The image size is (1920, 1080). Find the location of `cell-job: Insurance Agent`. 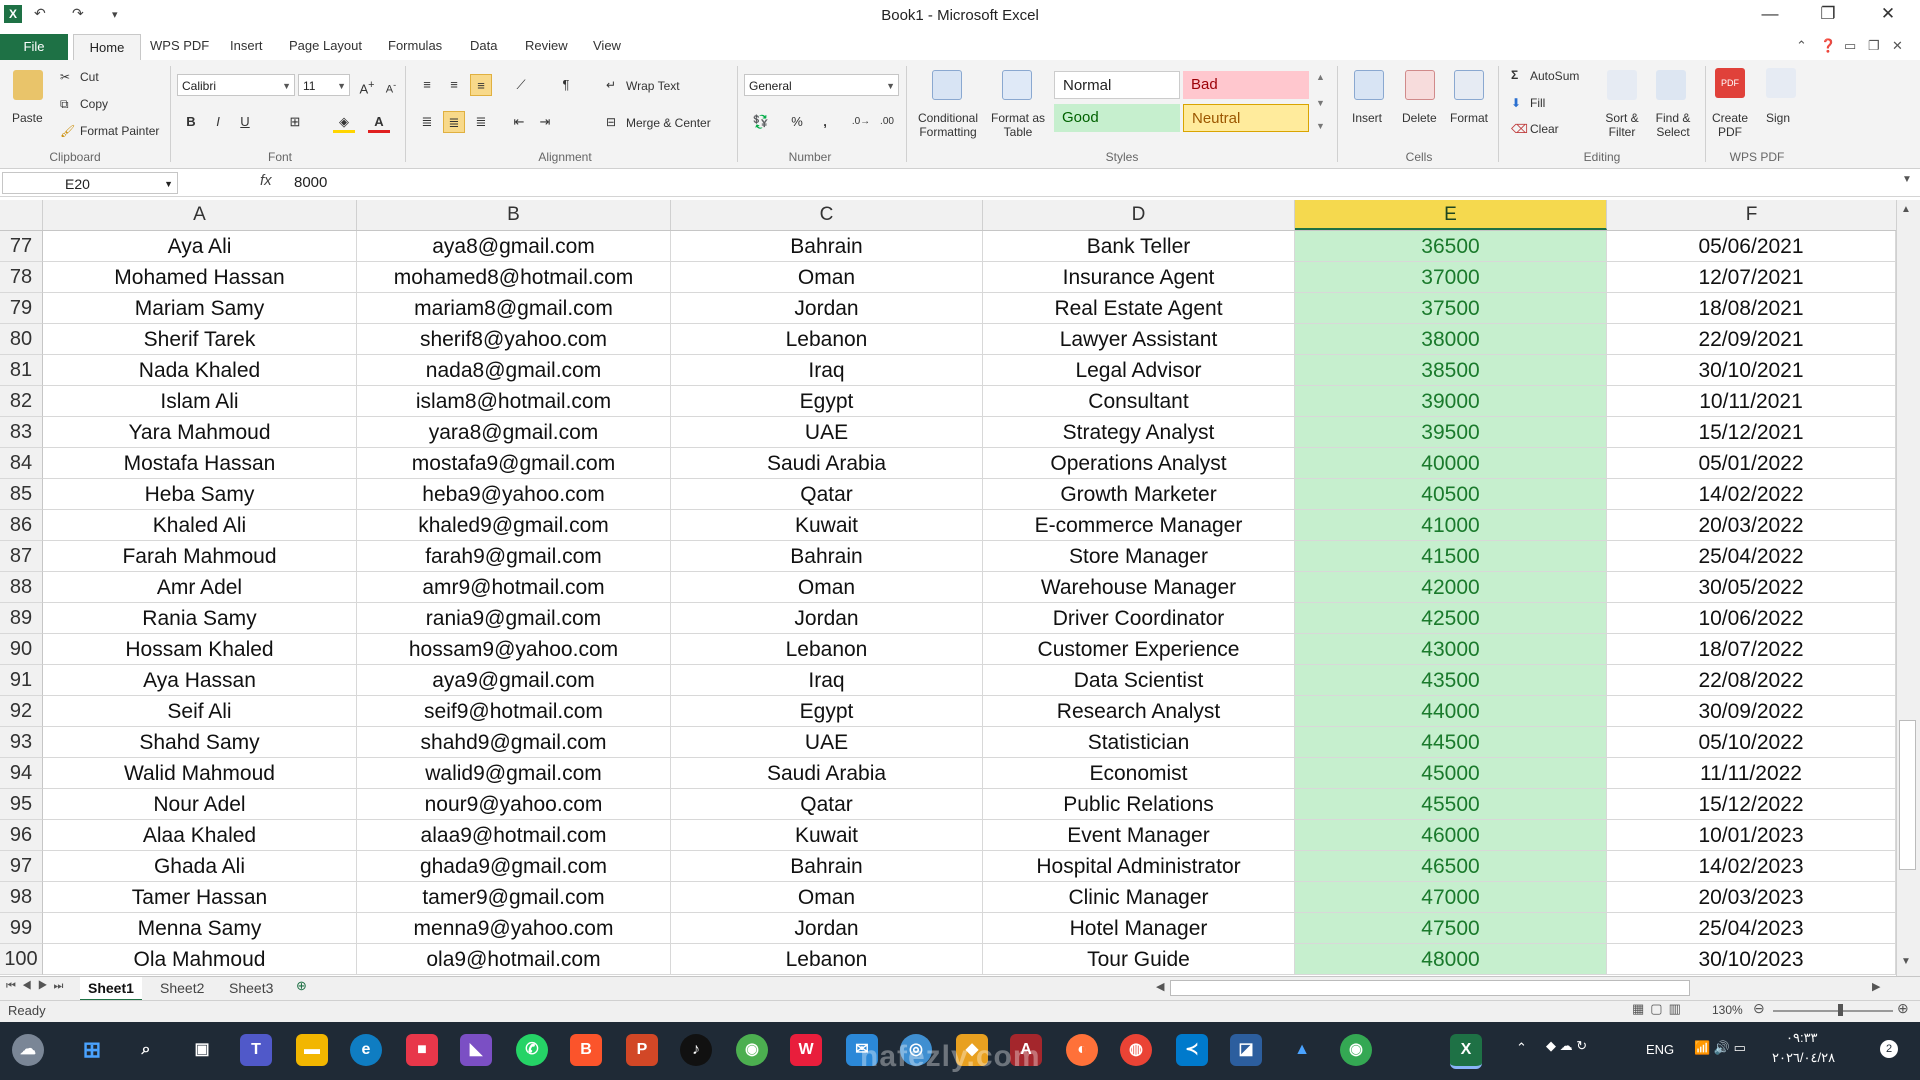

cell-job: Insurance Agent is located at coordinates (1139, 277).